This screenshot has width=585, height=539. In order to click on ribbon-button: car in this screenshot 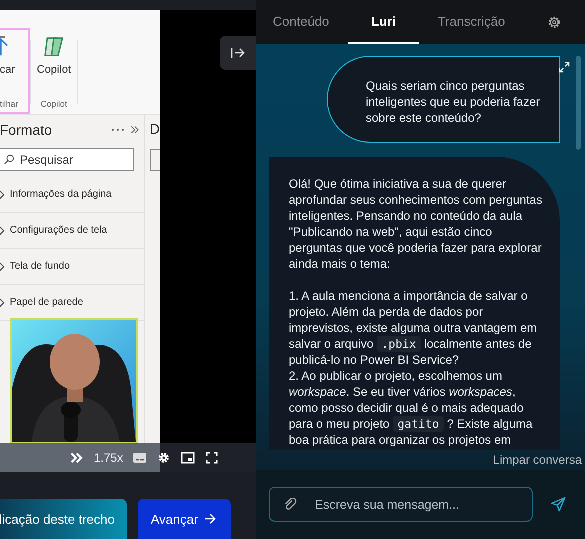, I will do `click(8, 55)`.